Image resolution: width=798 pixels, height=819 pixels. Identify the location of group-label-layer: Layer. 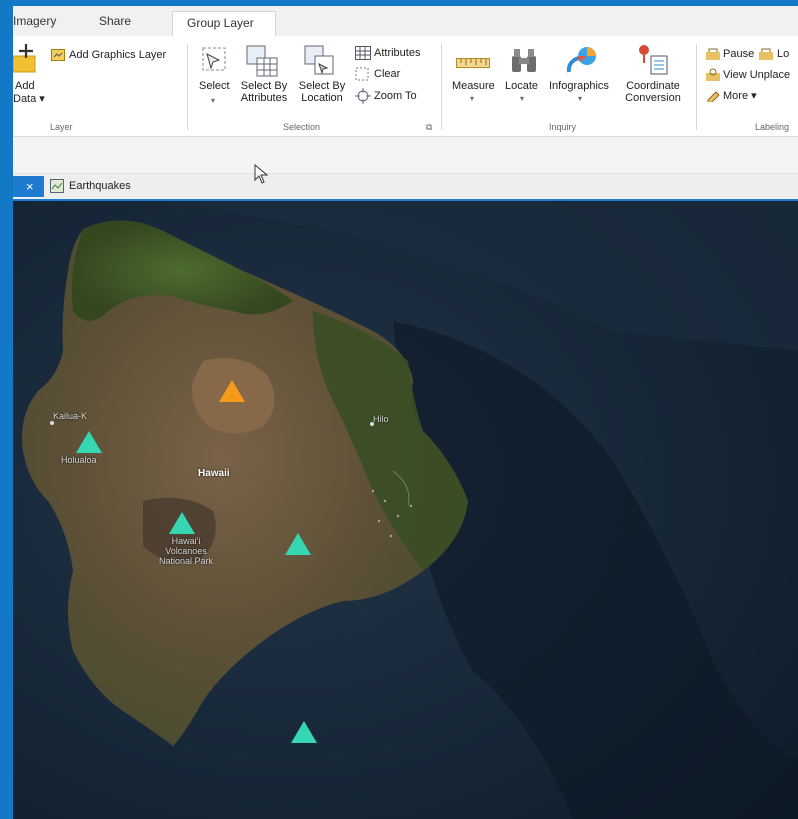
(61, 127).